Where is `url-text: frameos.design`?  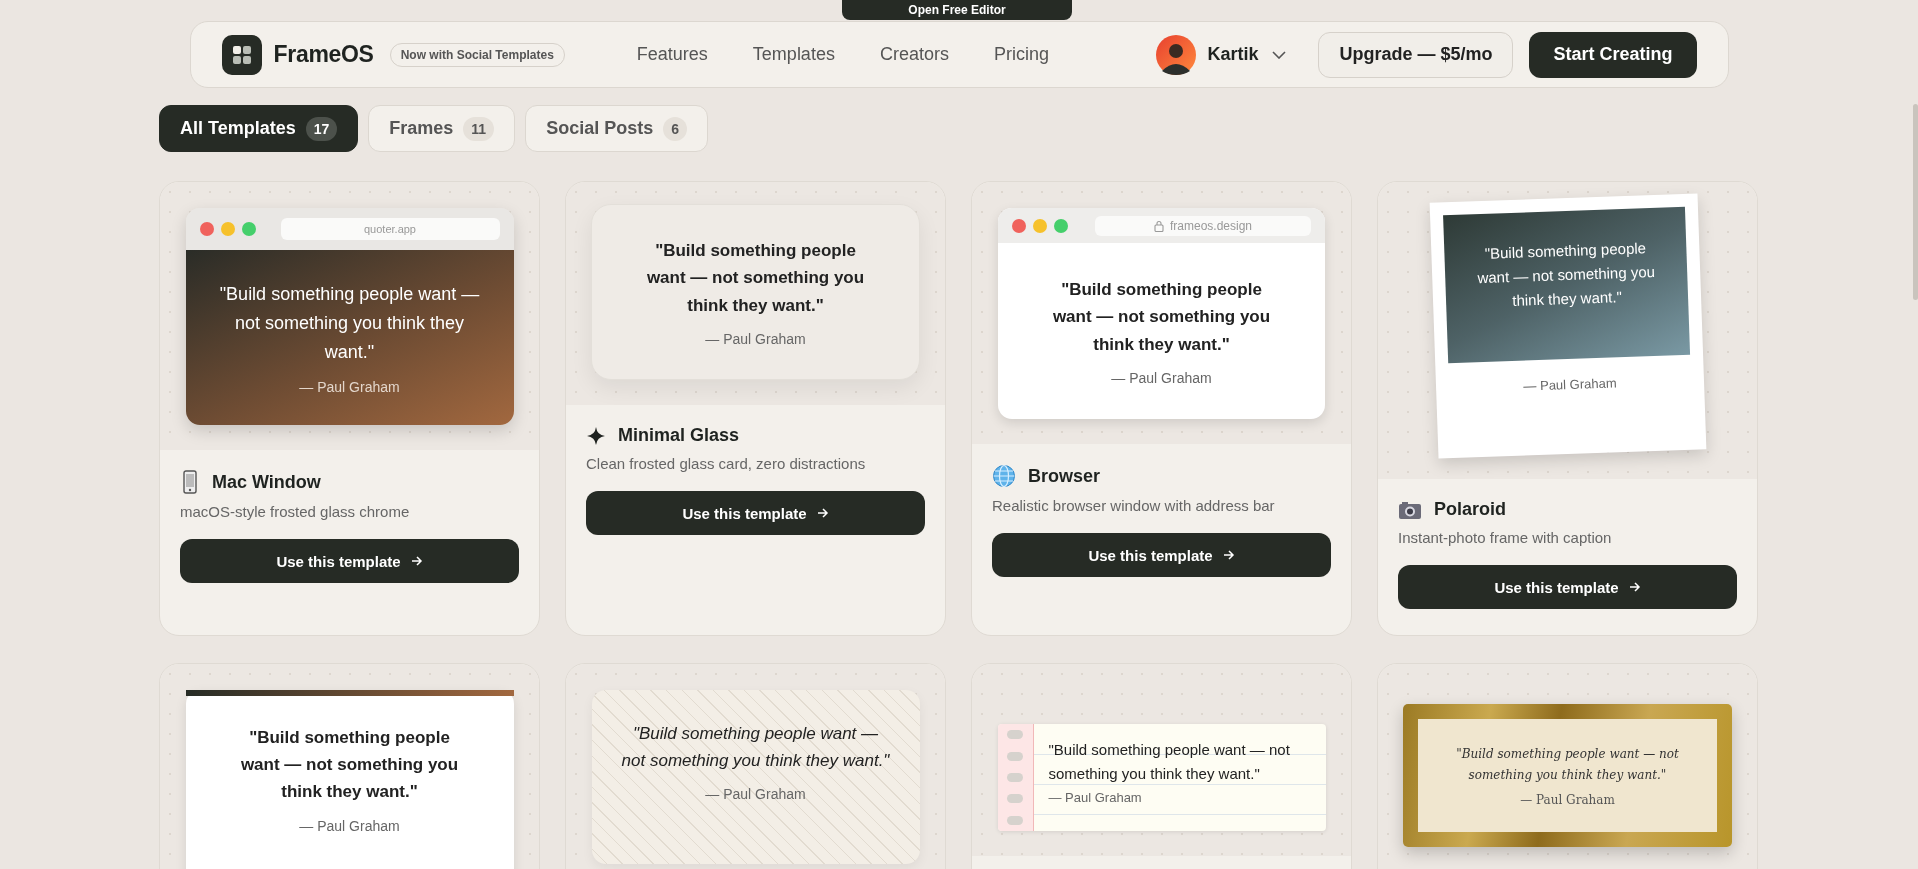
url-text: frameos.design is located at coordinates (1210, 225).